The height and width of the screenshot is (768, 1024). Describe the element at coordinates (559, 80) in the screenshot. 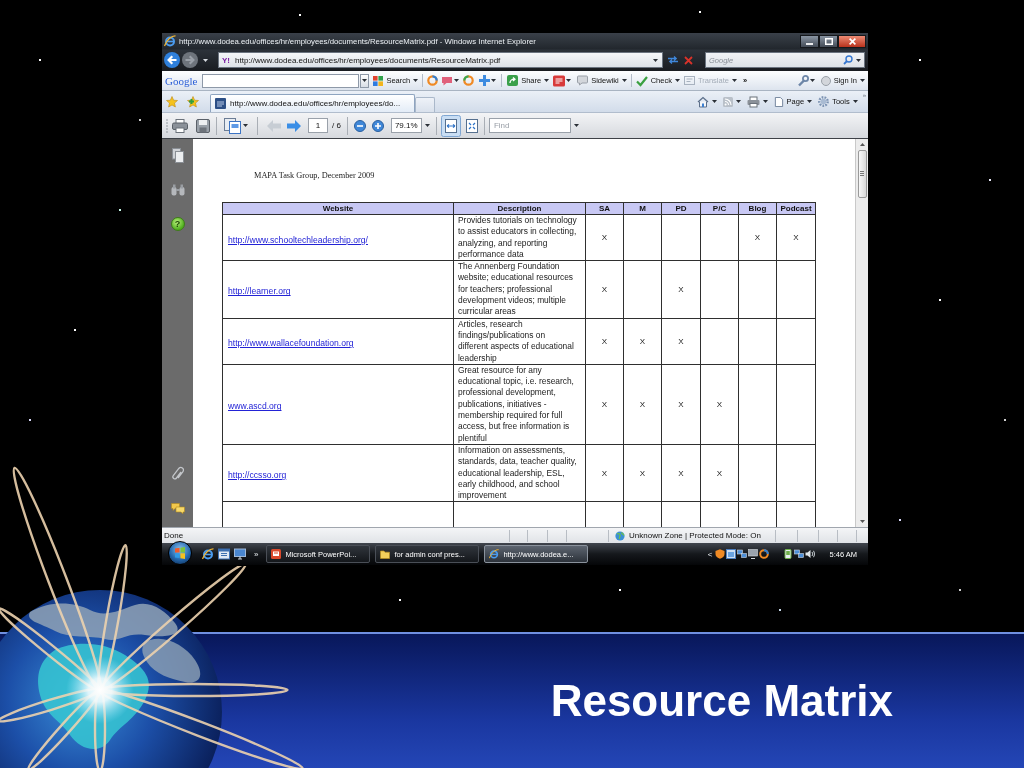

I see `note-icon` at that location.